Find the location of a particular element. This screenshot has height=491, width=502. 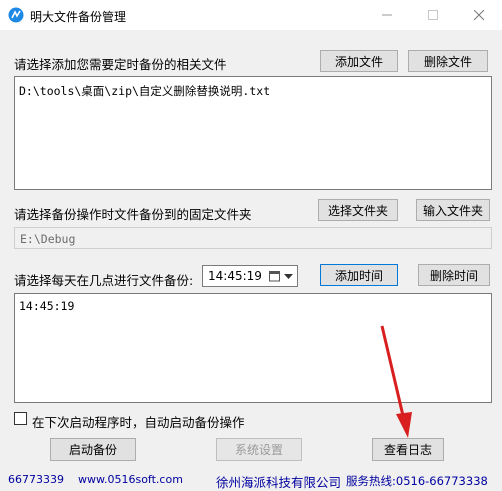

footer-website: www.0516soft.com is located at coordinates (130, 479).